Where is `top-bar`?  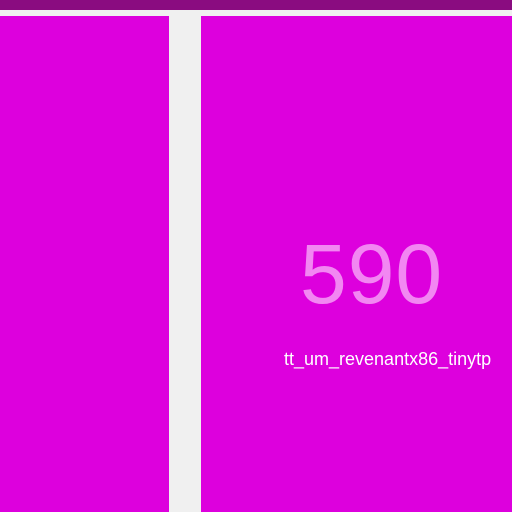
top-bar is located at coordinates (256, 5).